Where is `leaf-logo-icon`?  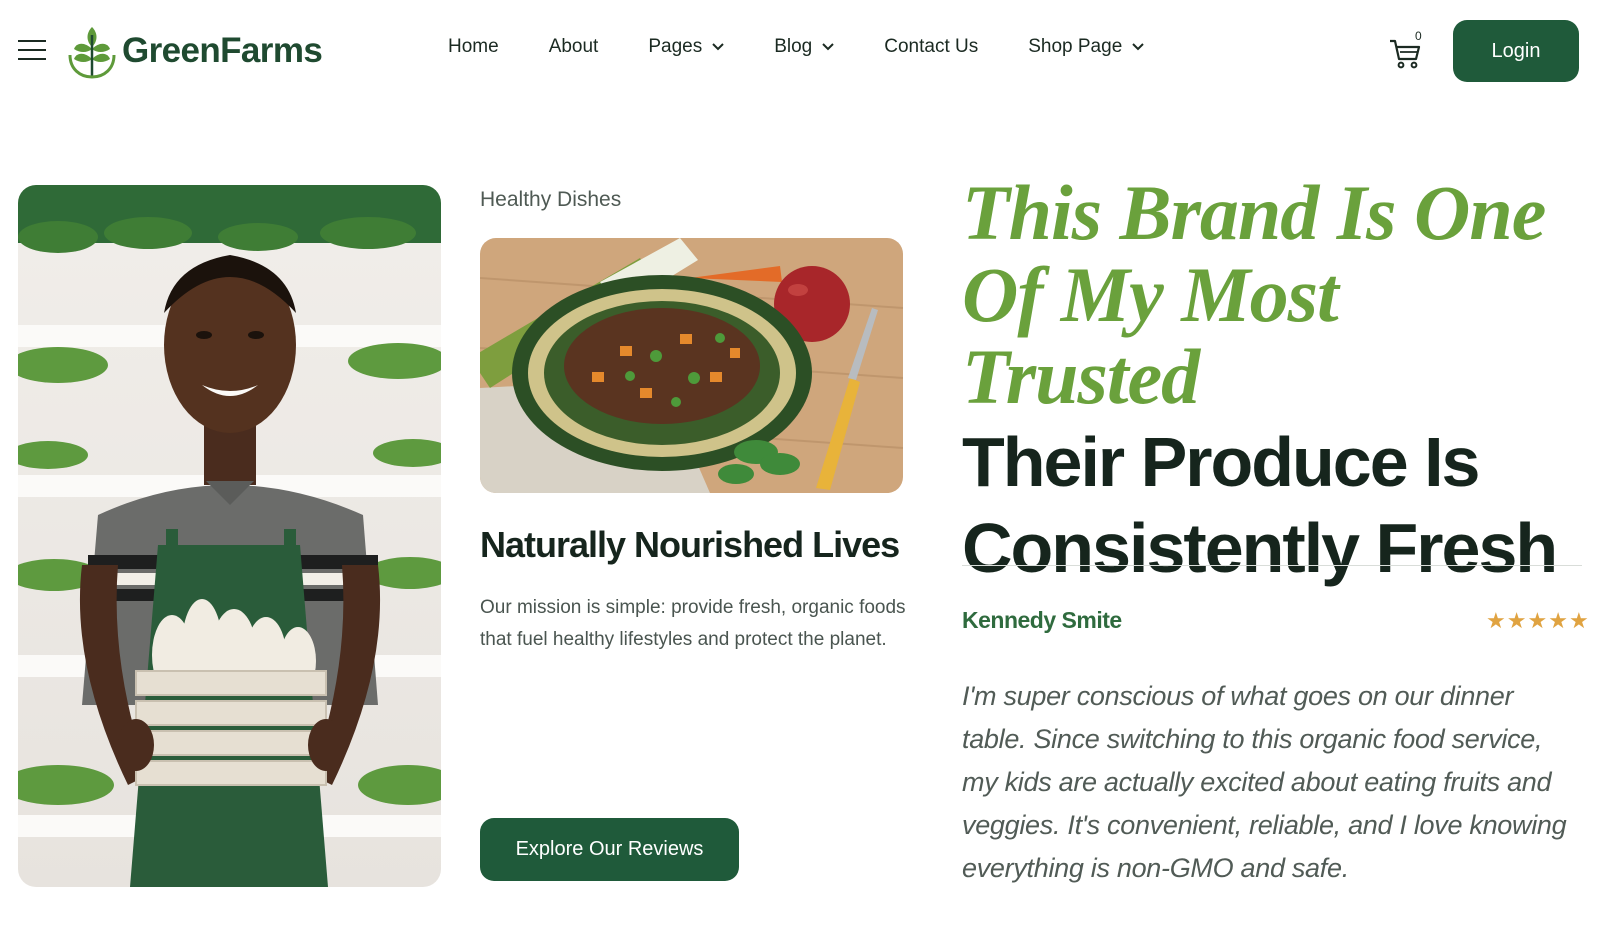
leaf-logo-icon is located at coordinates (92, 53).